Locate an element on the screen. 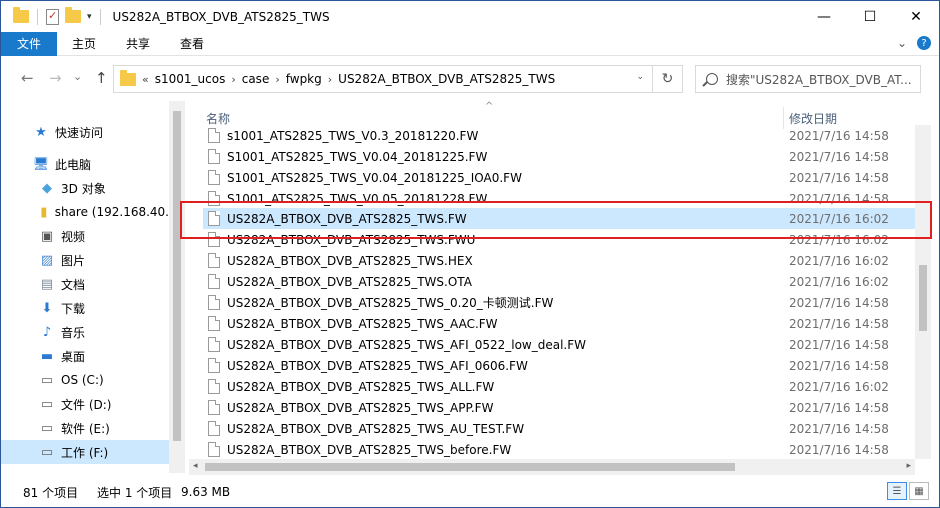 The width and height of the screenshot is (940, 508). drive-icon: ▭ is located at coordinates (47, 404).